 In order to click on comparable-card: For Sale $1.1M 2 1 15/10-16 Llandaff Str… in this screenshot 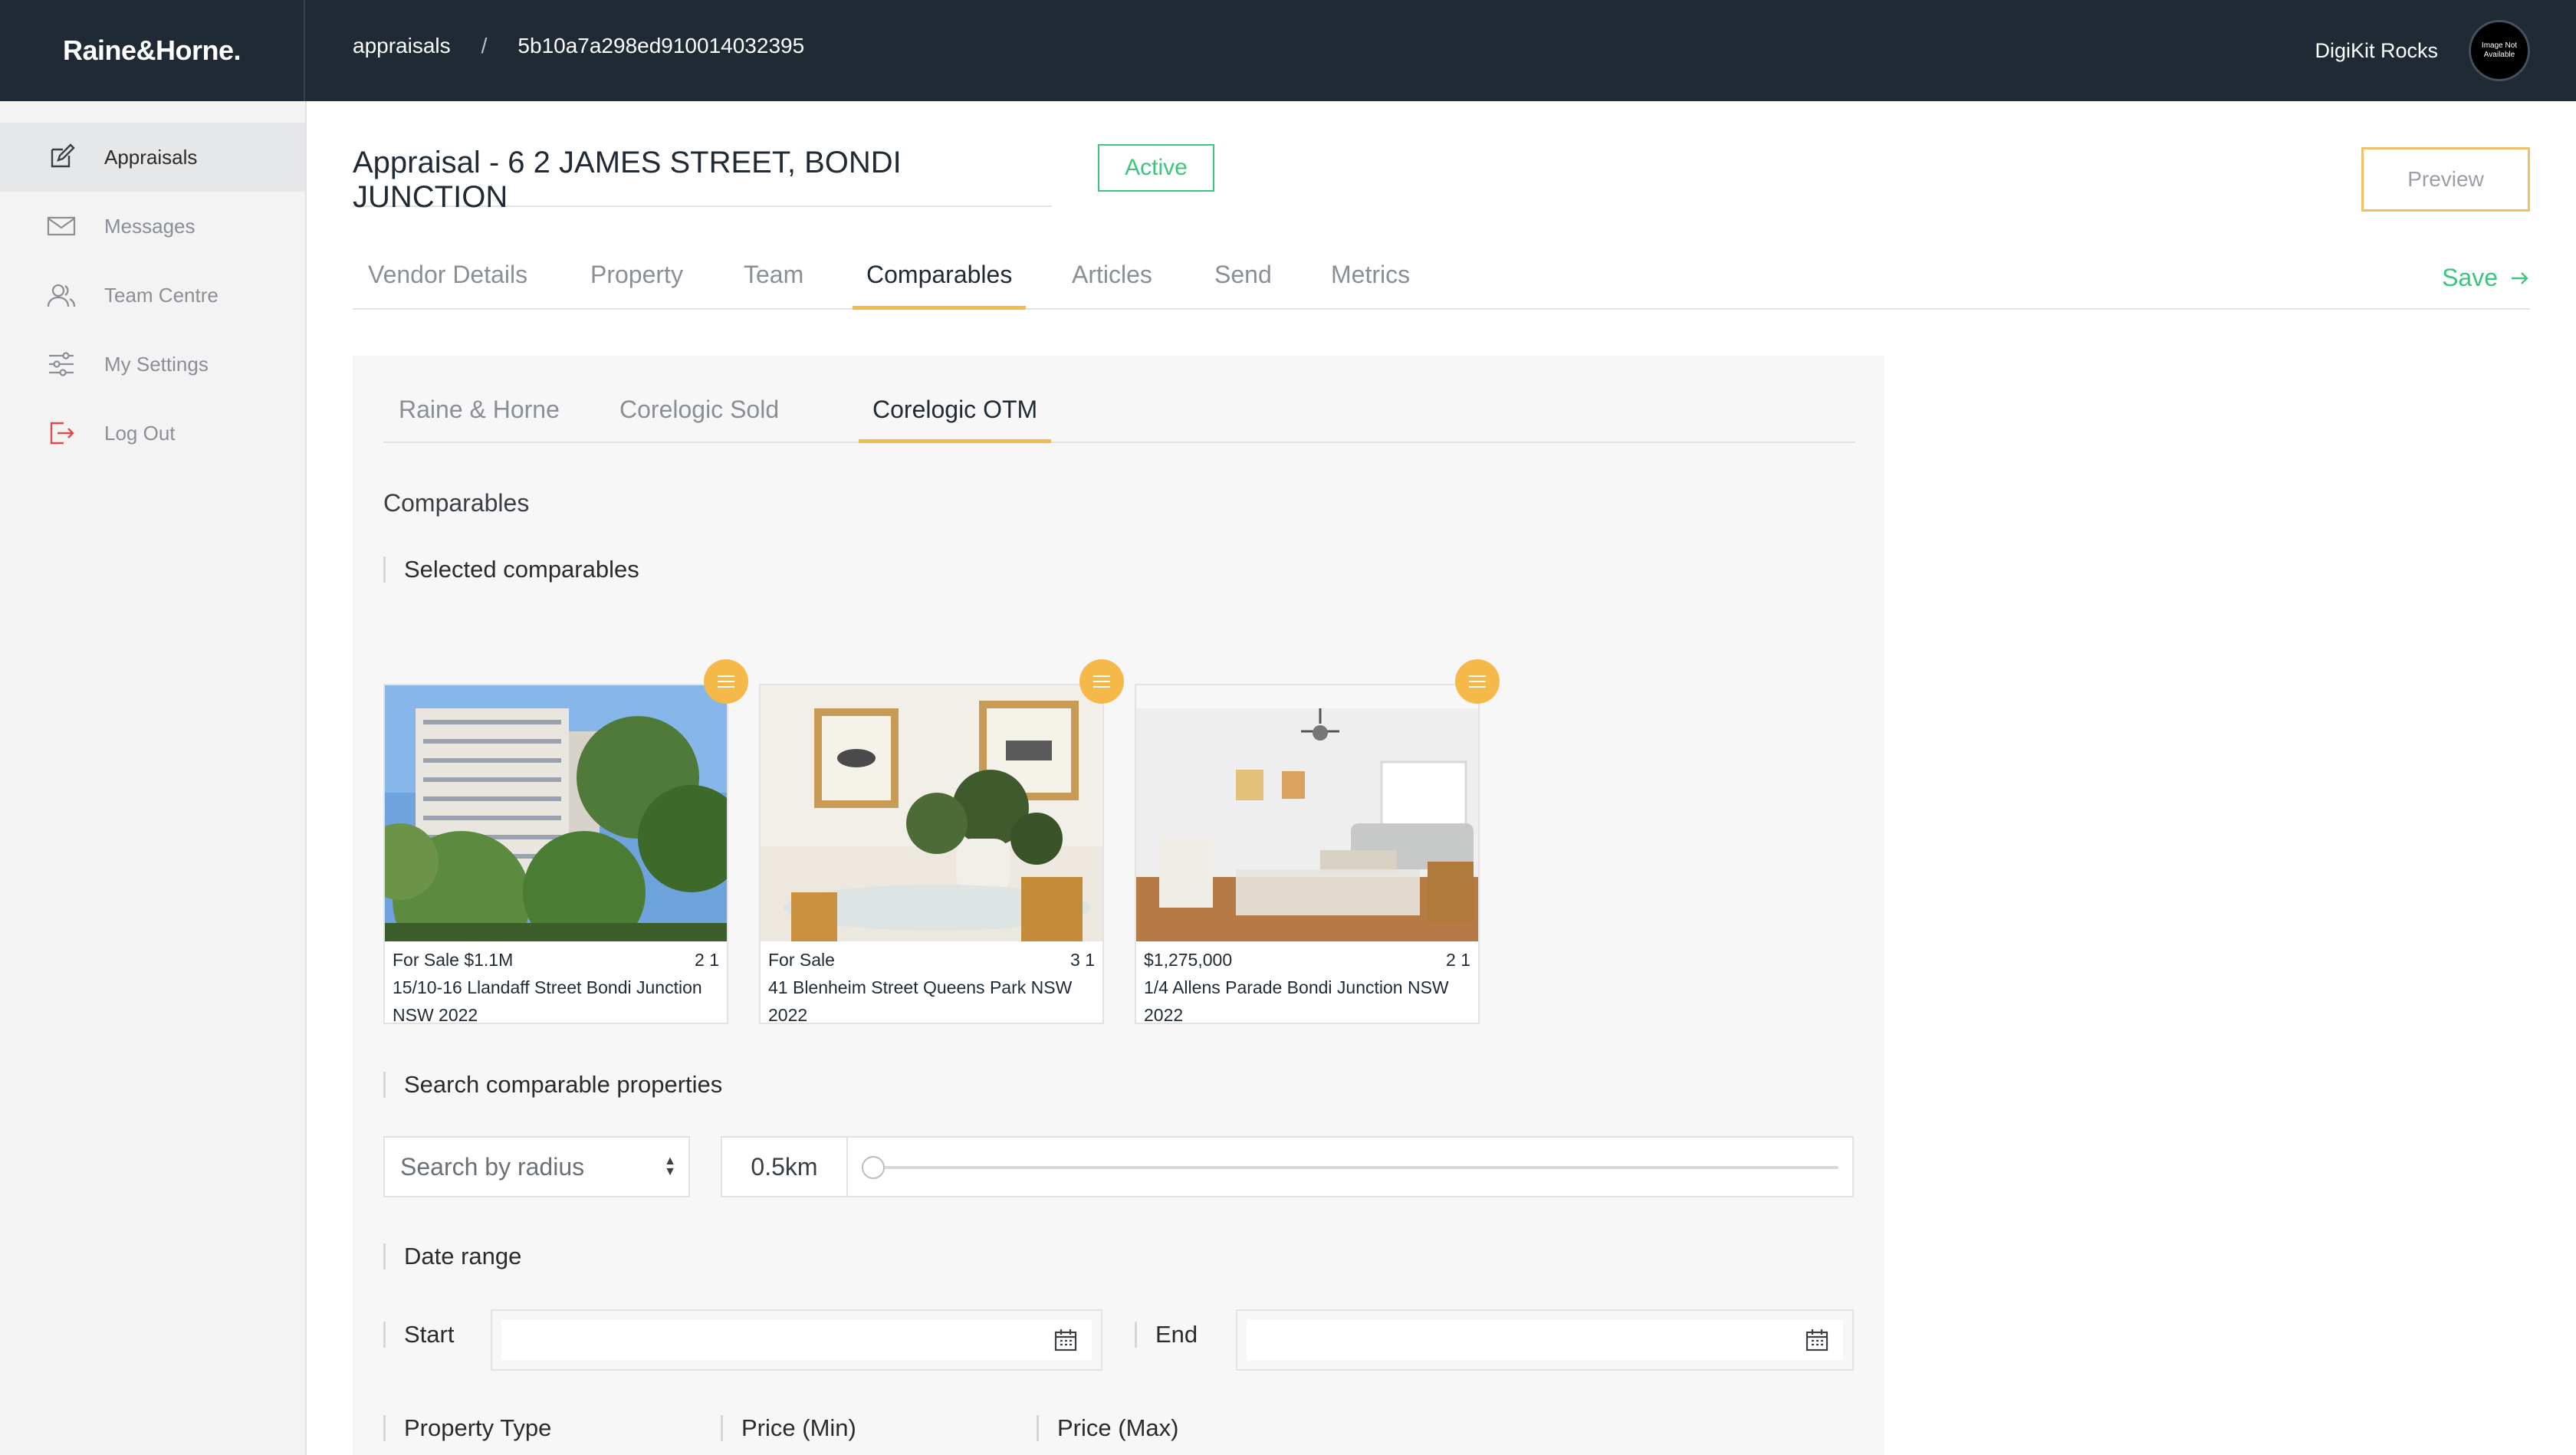, I will do `click(555, 855)`.